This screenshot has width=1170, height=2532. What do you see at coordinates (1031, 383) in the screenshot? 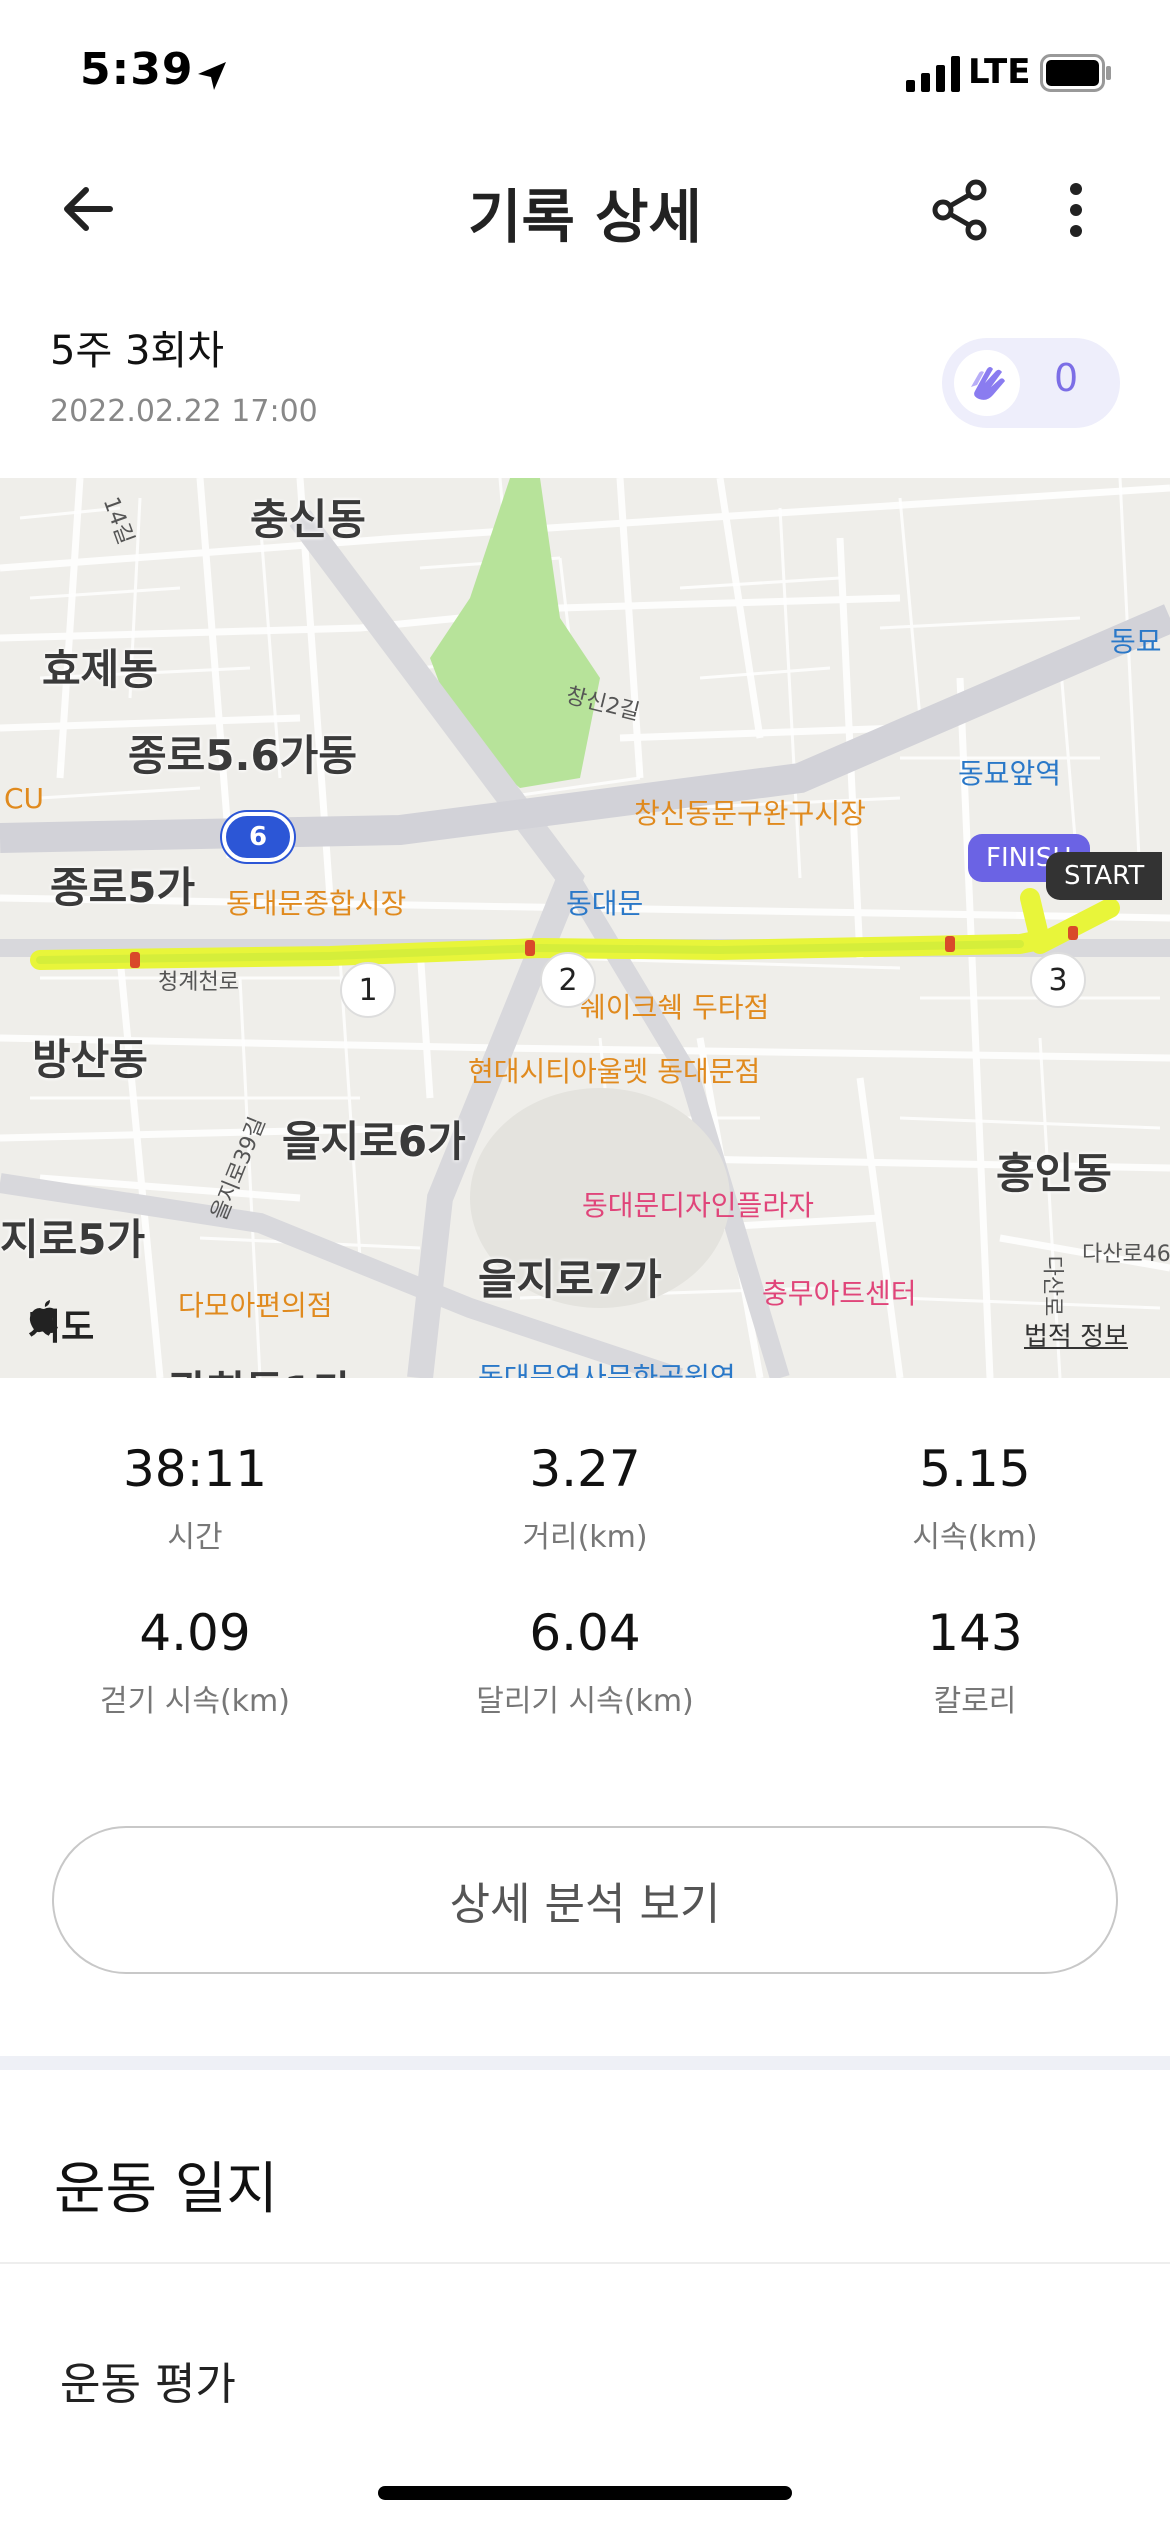
I see `clap-button: 0` at bounding box center [1031, 383].